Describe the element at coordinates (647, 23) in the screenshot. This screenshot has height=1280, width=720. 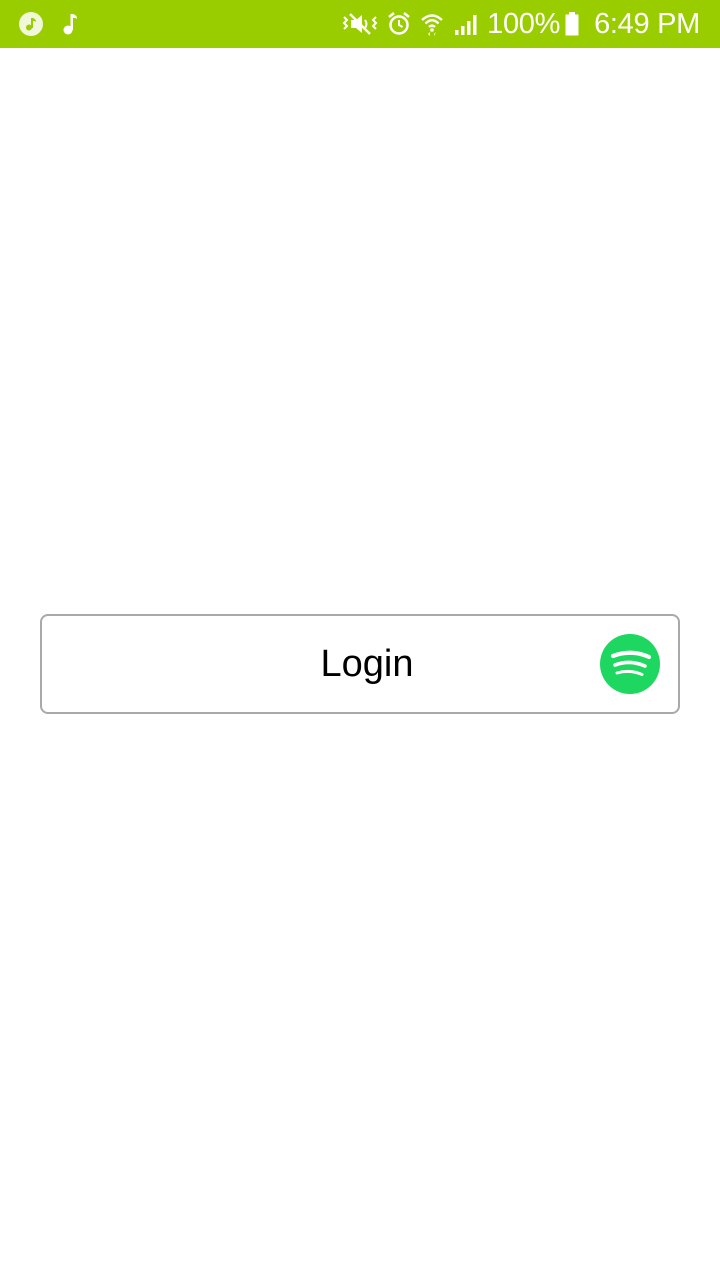
I see `status-time: 6:49 PM` at that location.